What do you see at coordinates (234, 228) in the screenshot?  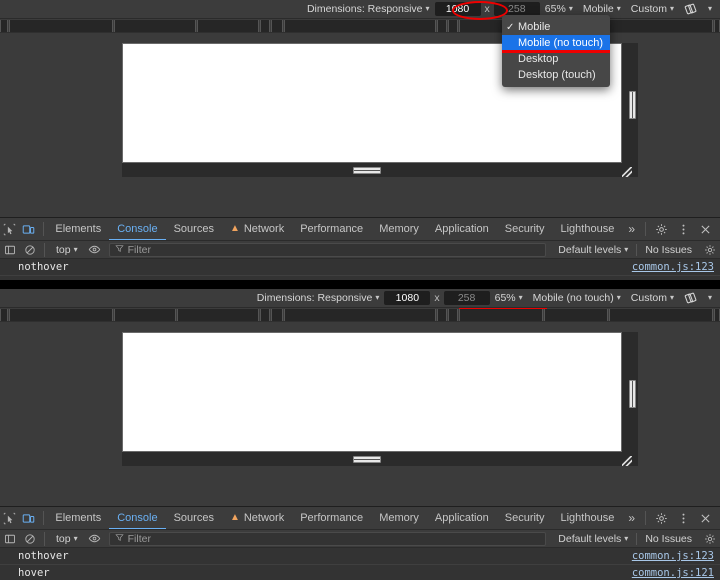 I see `warning-triangle-icon: ▲` at bounding box center [234, 228].